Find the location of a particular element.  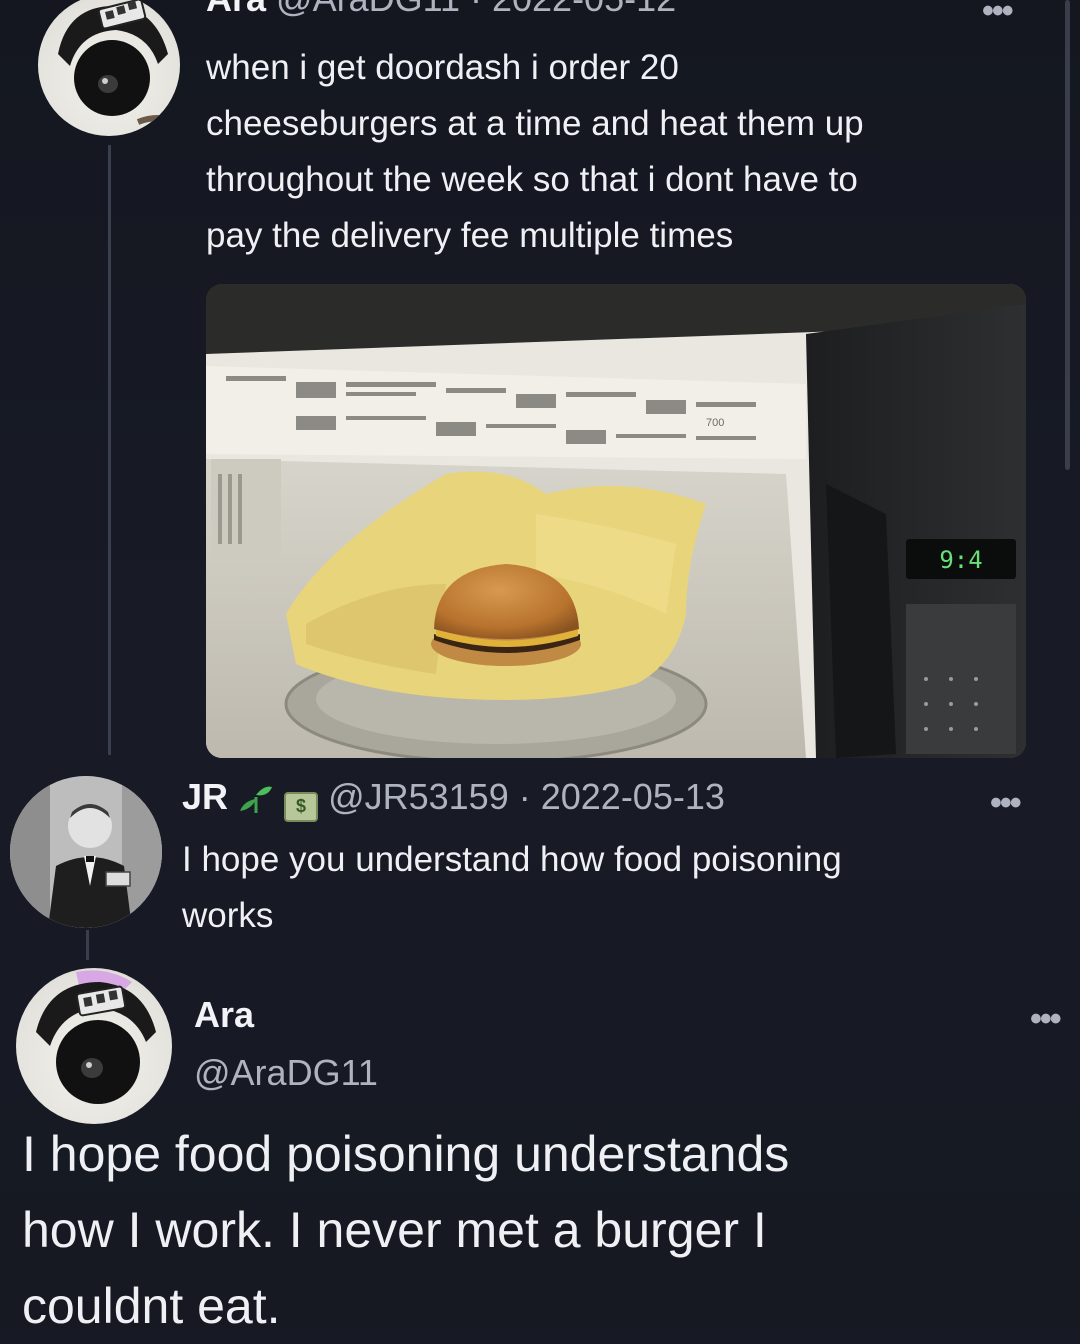

tweet-text-line: when i get doordash i order 20 is located at coordinates (442, 67).